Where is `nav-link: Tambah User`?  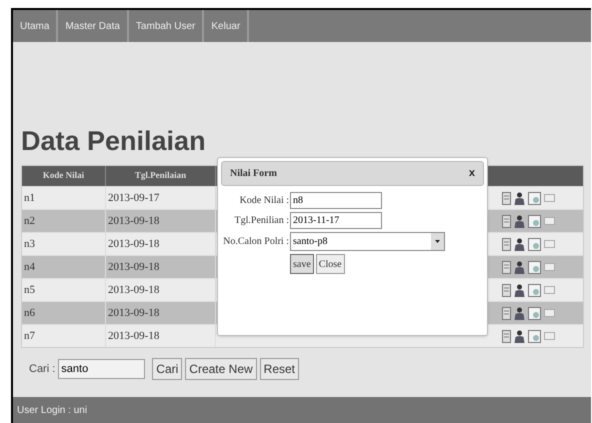 nav-link: Tambah User is located at coordinates (166, 26).